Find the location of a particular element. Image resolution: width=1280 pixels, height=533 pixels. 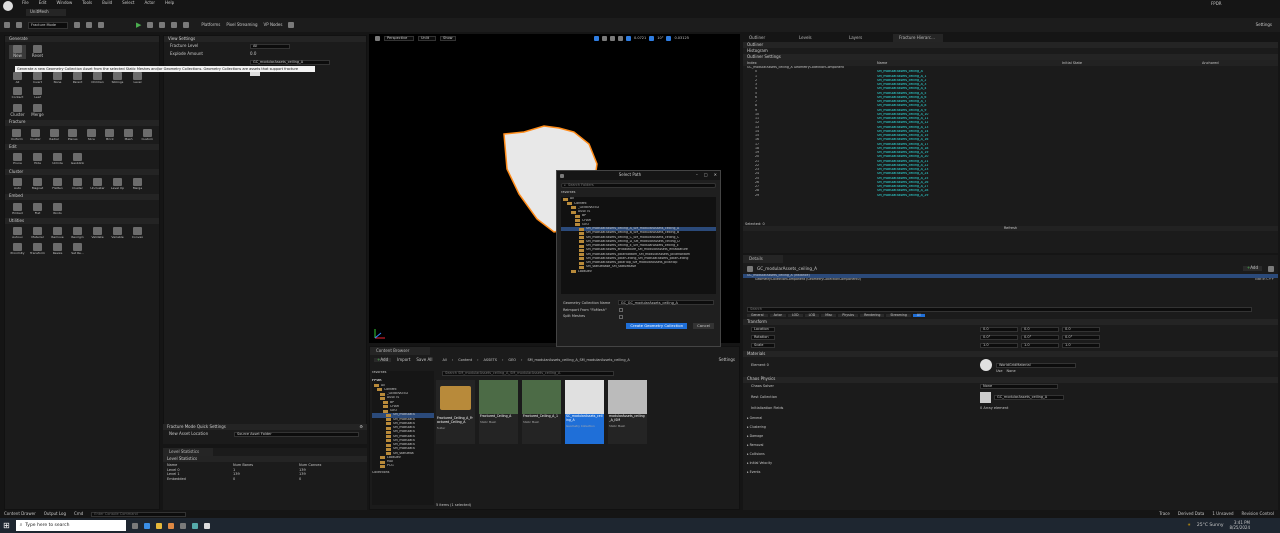

select-contact-button: Contact is located at coordinates (17, 93).